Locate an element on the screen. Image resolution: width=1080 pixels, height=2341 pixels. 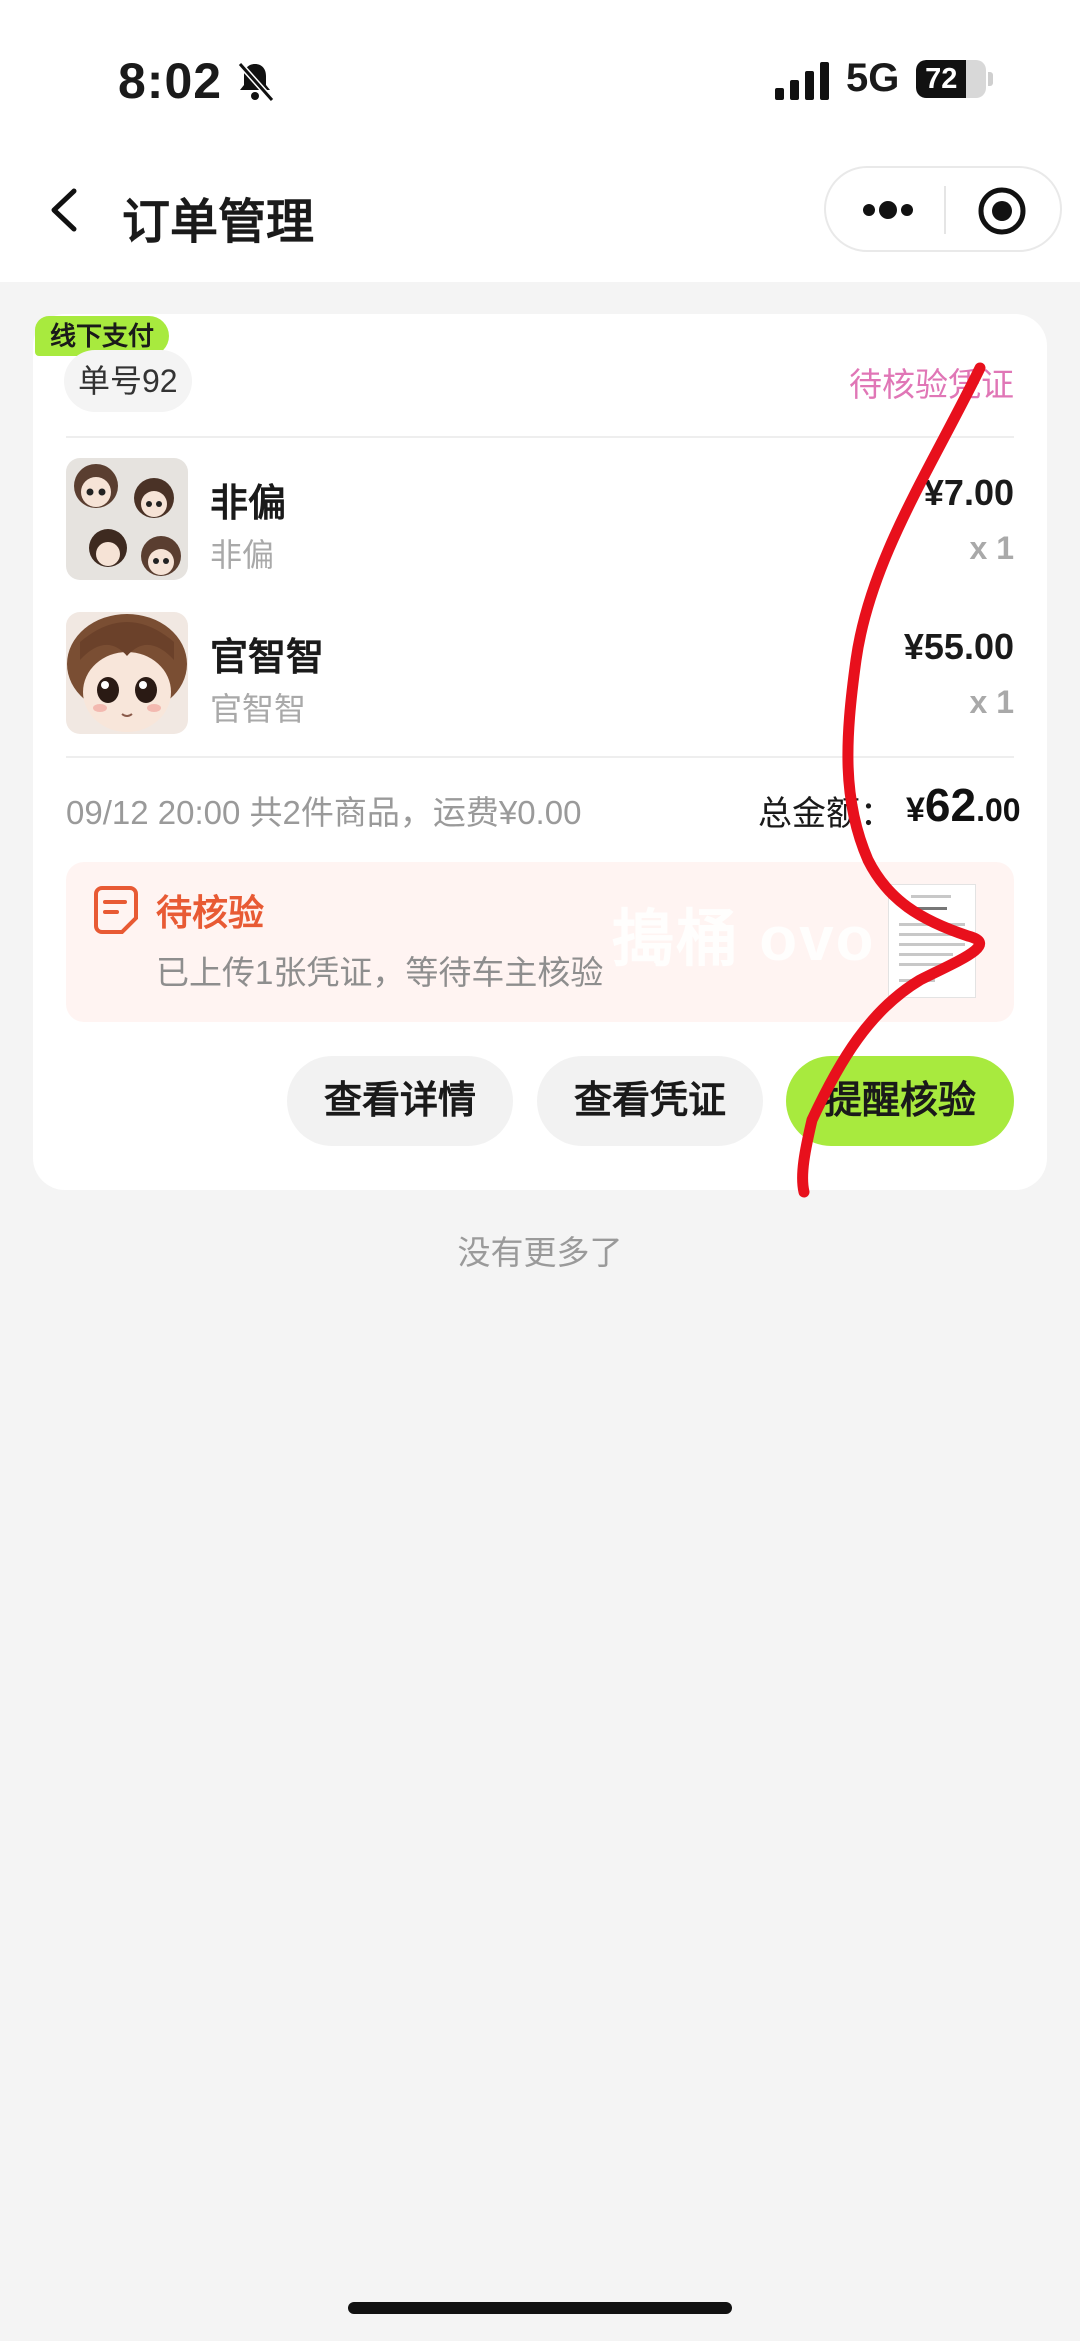
remind-verify-button: 提醒核验 is located at coordinates (900, 1101).